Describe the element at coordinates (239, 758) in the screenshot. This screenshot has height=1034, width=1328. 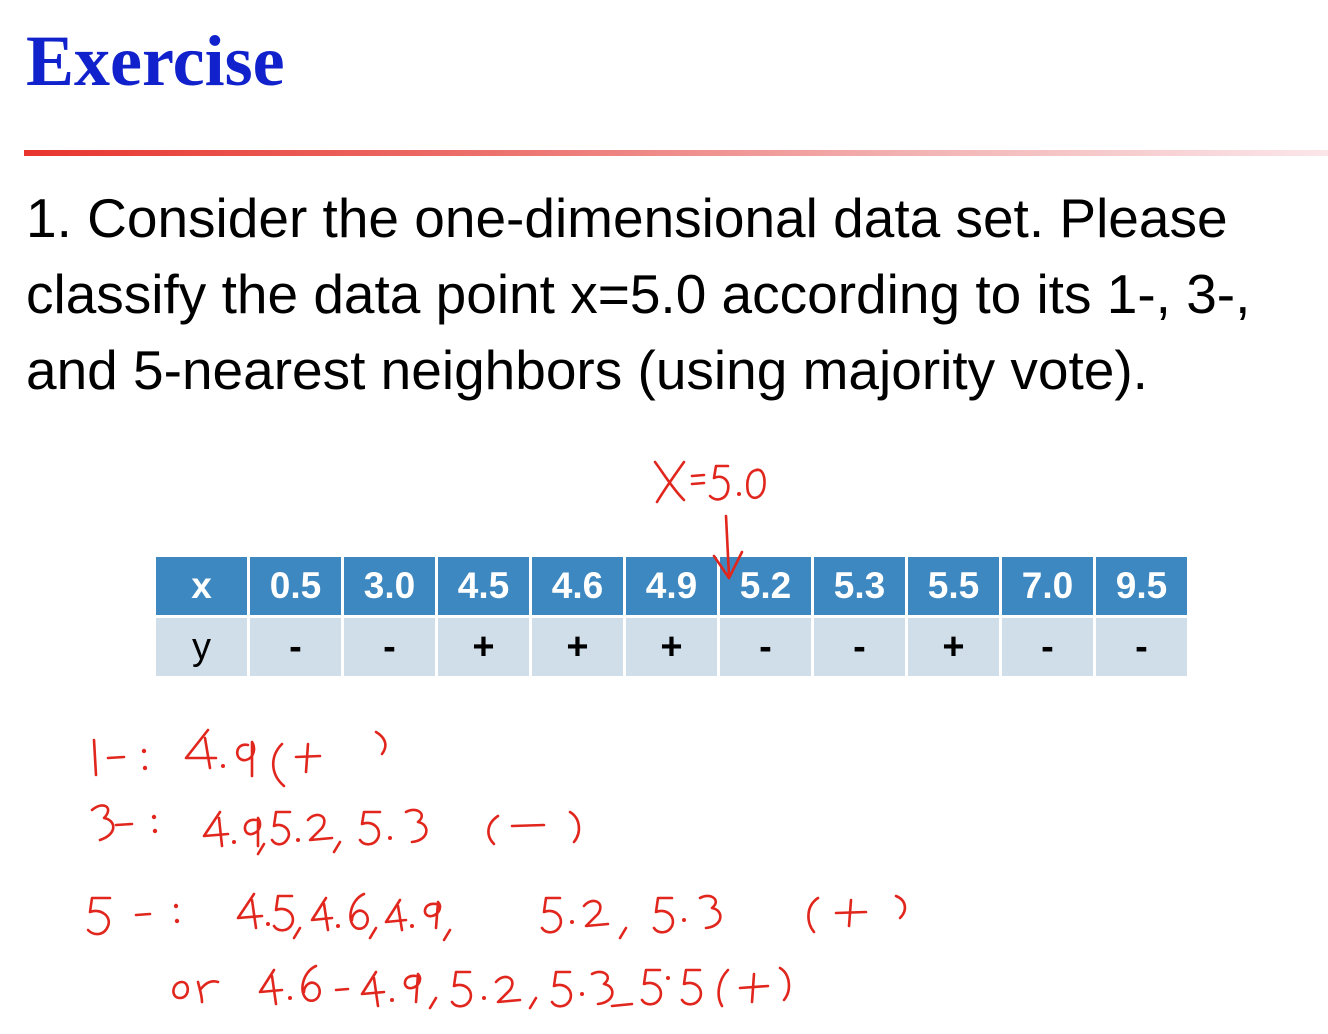
I see `handwritten-1nn-note` at that location.